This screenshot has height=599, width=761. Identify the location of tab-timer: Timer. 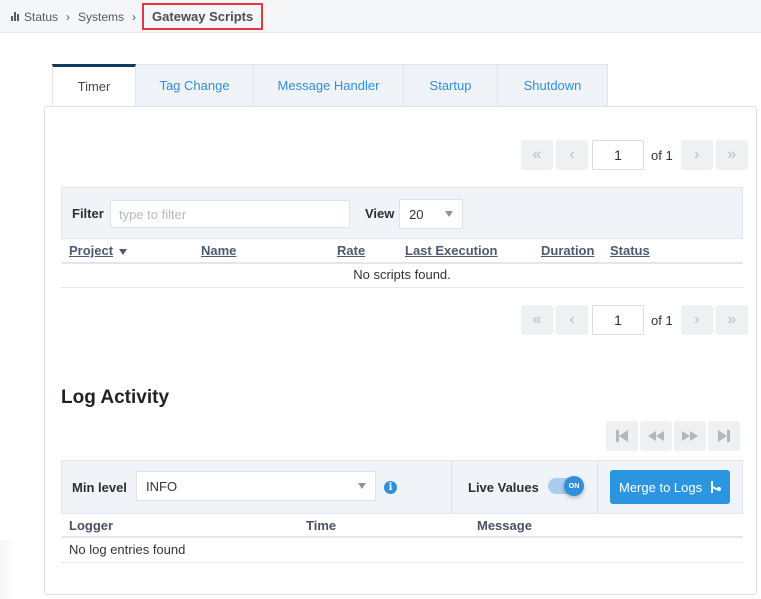
(94, 85).